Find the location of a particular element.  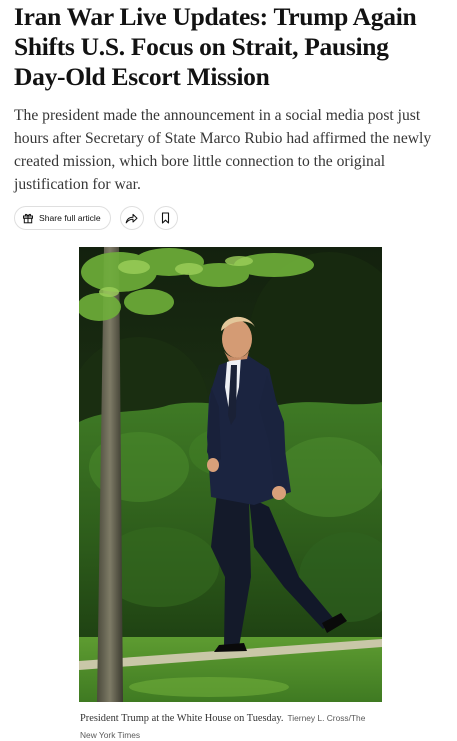

share-arrow-icon is located at coordinates (131, 218).